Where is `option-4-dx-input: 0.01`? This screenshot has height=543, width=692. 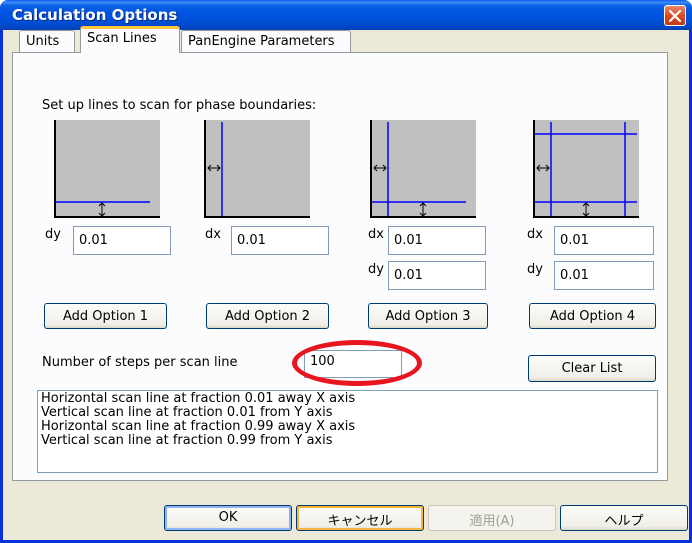
option-4-dx-input: 0.01 is located at coordinates (604, 240).